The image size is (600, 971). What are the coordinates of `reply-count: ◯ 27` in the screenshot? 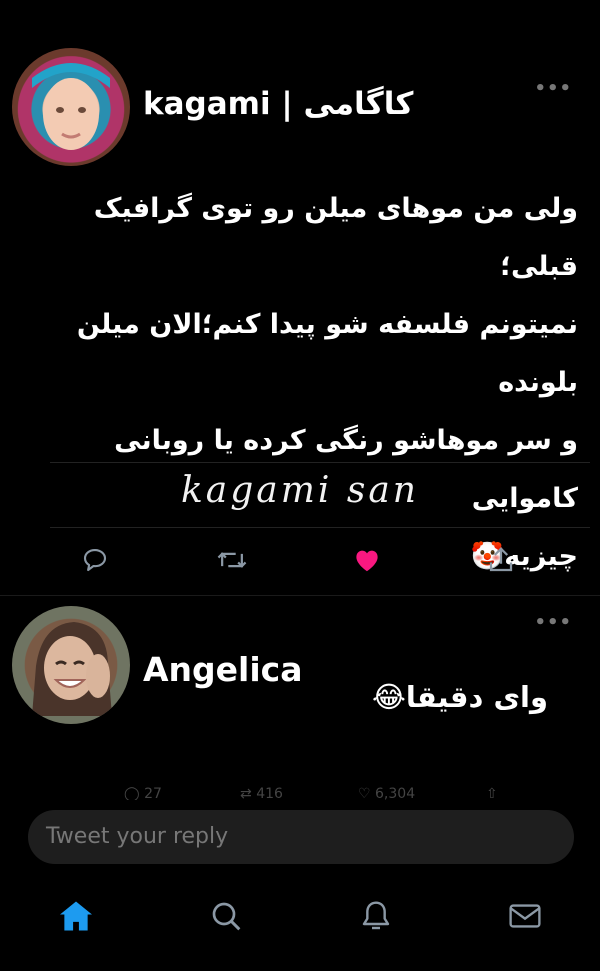 It's located at (143, 793).